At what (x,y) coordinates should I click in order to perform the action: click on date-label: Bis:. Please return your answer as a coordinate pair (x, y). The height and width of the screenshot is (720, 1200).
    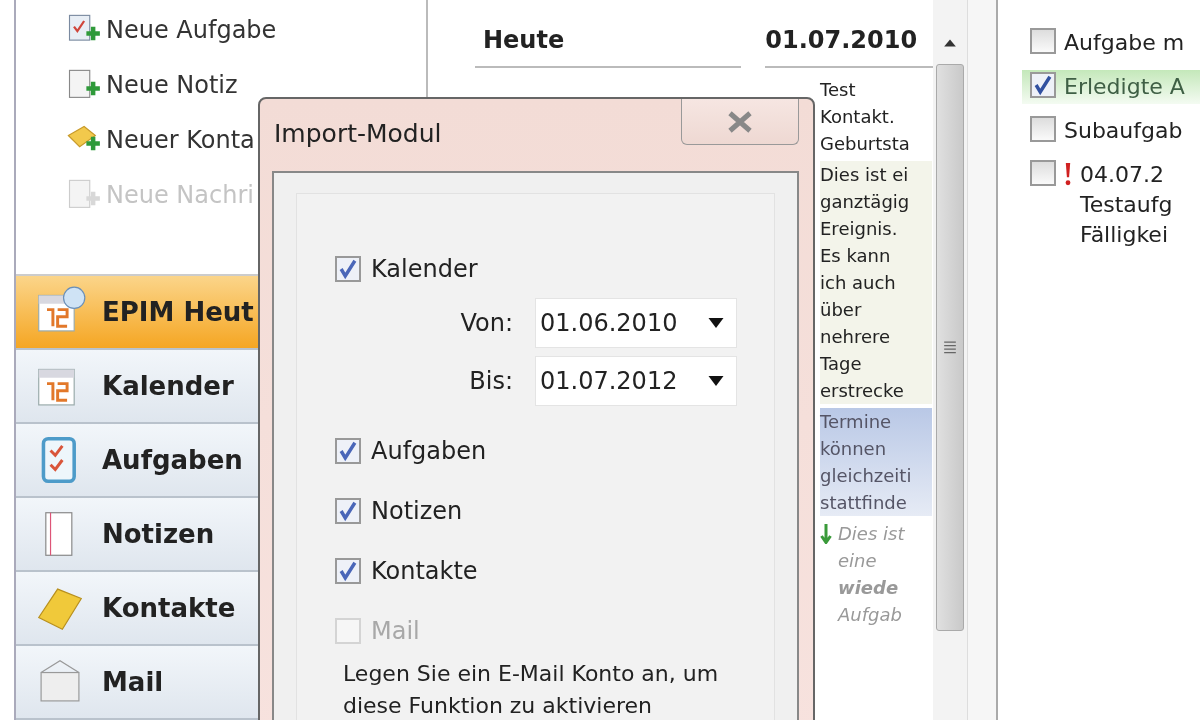
    Looking at the image, I should click on (490, 381).